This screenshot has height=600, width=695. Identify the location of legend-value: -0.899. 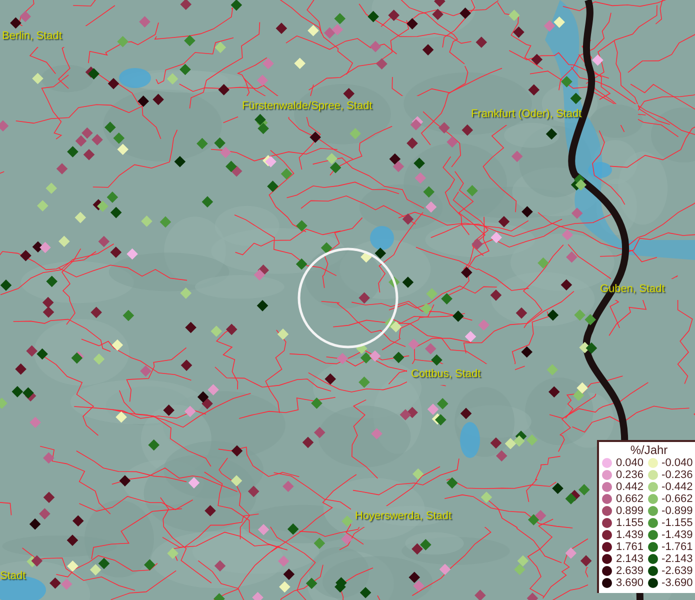
(677, 511).